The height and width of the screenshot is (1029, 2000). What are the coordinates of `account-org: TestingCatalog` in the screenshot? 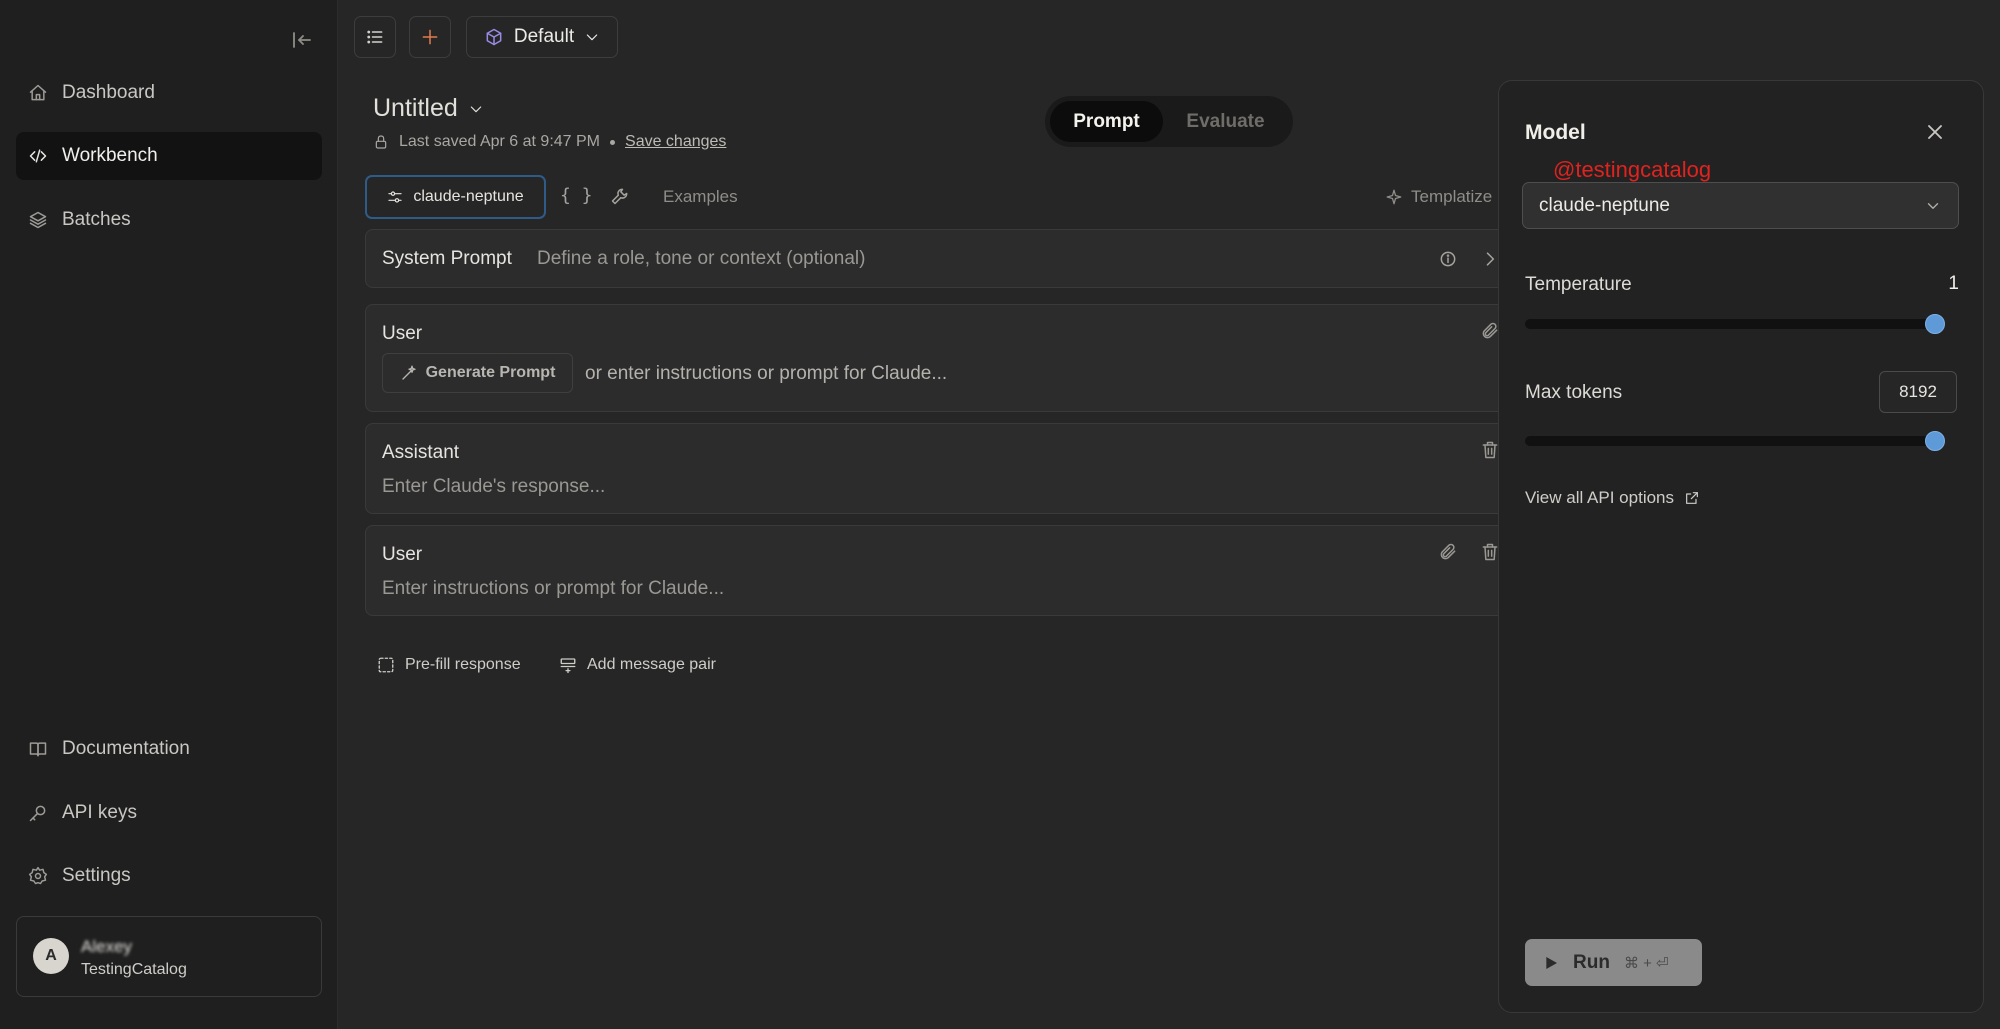 It's located at (134, 969).